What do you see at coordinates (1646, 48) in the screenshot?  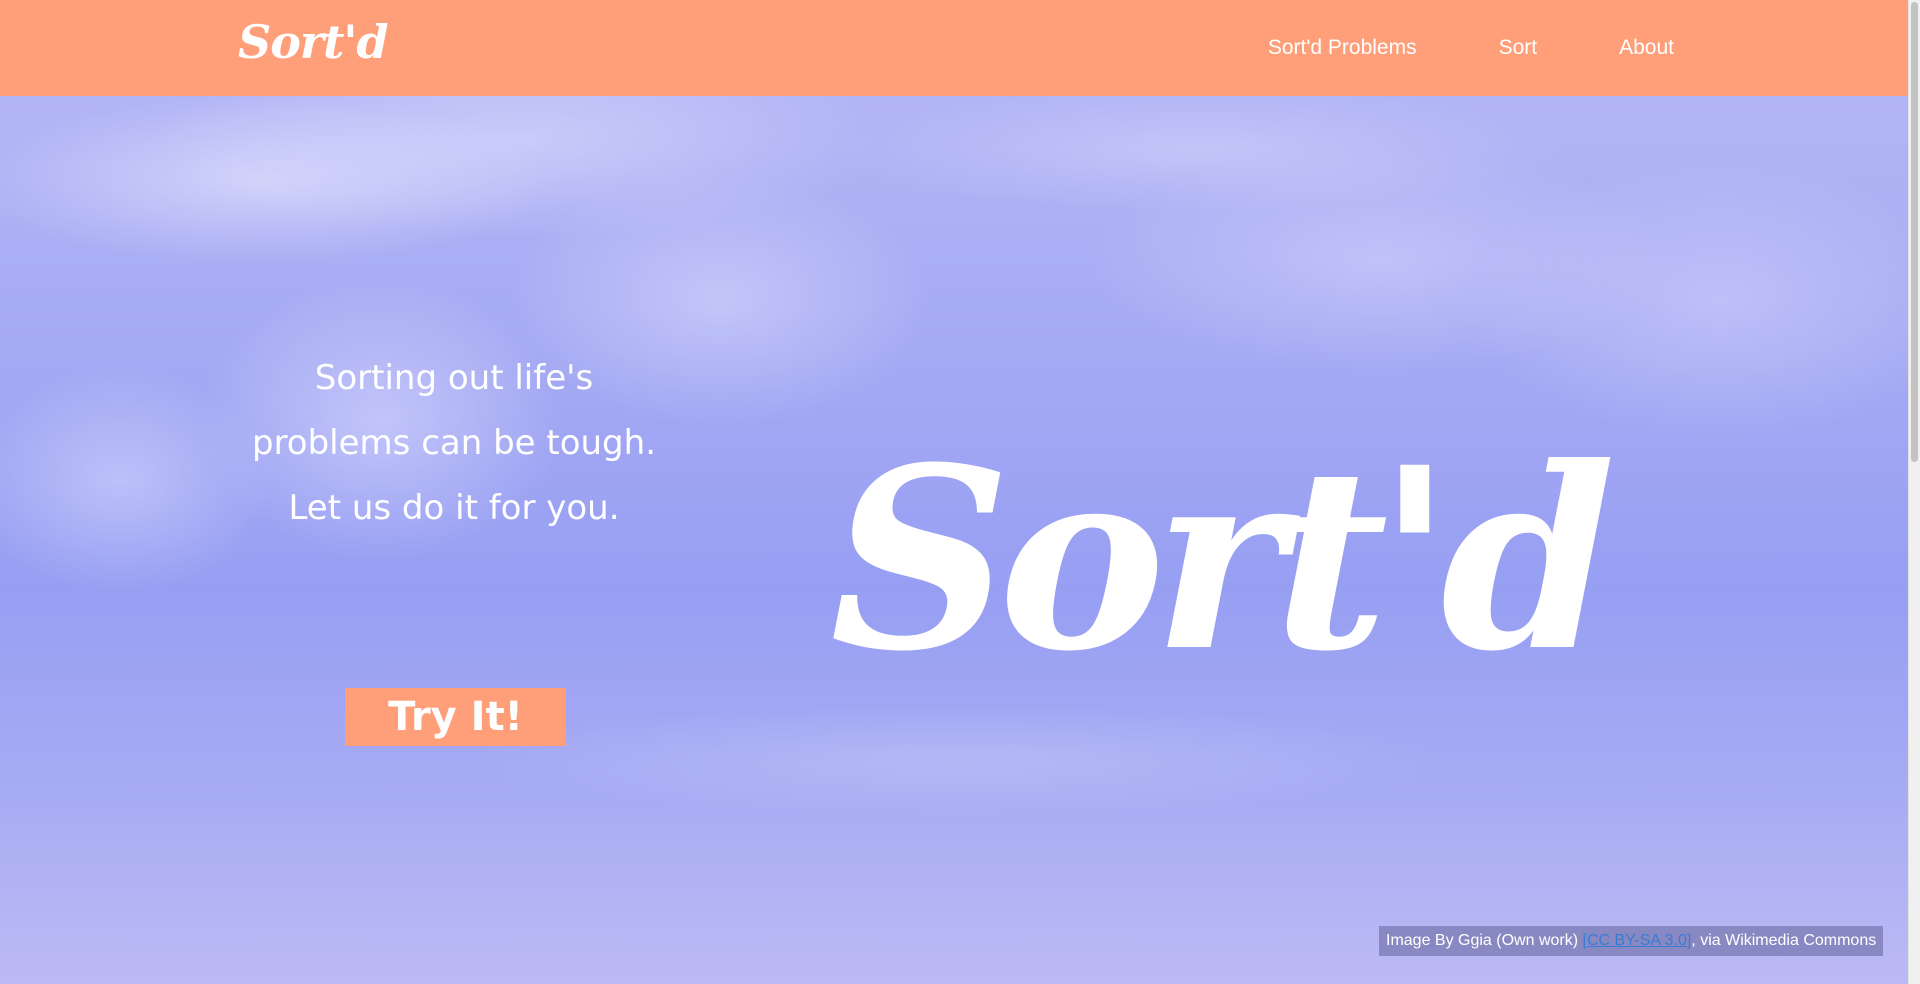 I see `nav-link-about: About` at bounding box center [1646, 48].